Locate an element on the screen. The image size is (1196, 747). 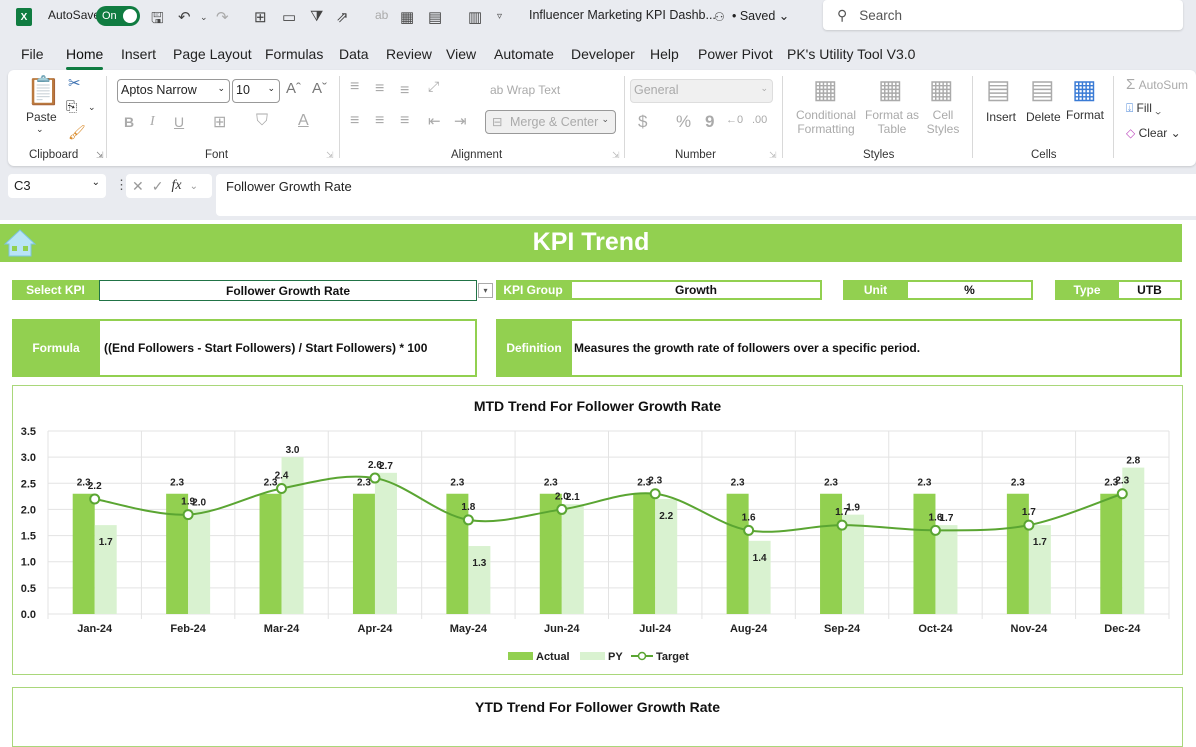
decrease-indent-icon: ⇤ is located at coordinates (434, 121).